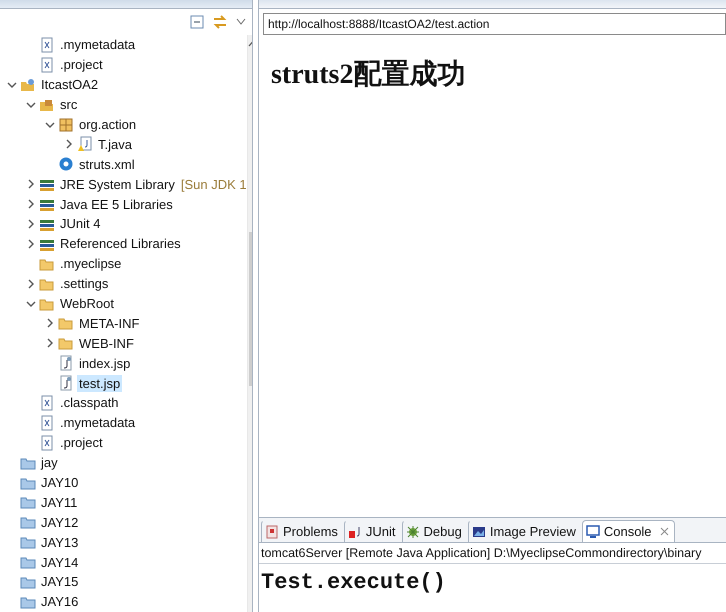  Describe the element at coordinates (59, 581) in the screenshot. I see `tree-item: JAY15` at that location.